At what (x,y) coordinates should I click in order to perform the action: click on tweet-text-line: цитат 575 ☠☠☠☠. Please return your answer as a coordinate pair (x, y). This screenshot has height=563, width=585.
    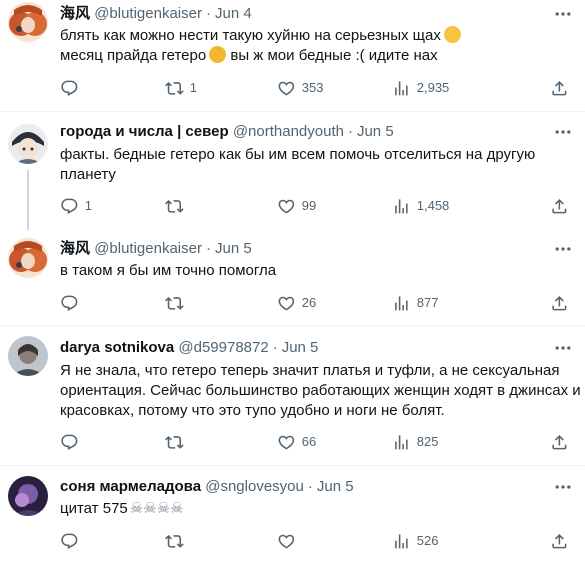
    Looking at the image, I should click on (122, 508).